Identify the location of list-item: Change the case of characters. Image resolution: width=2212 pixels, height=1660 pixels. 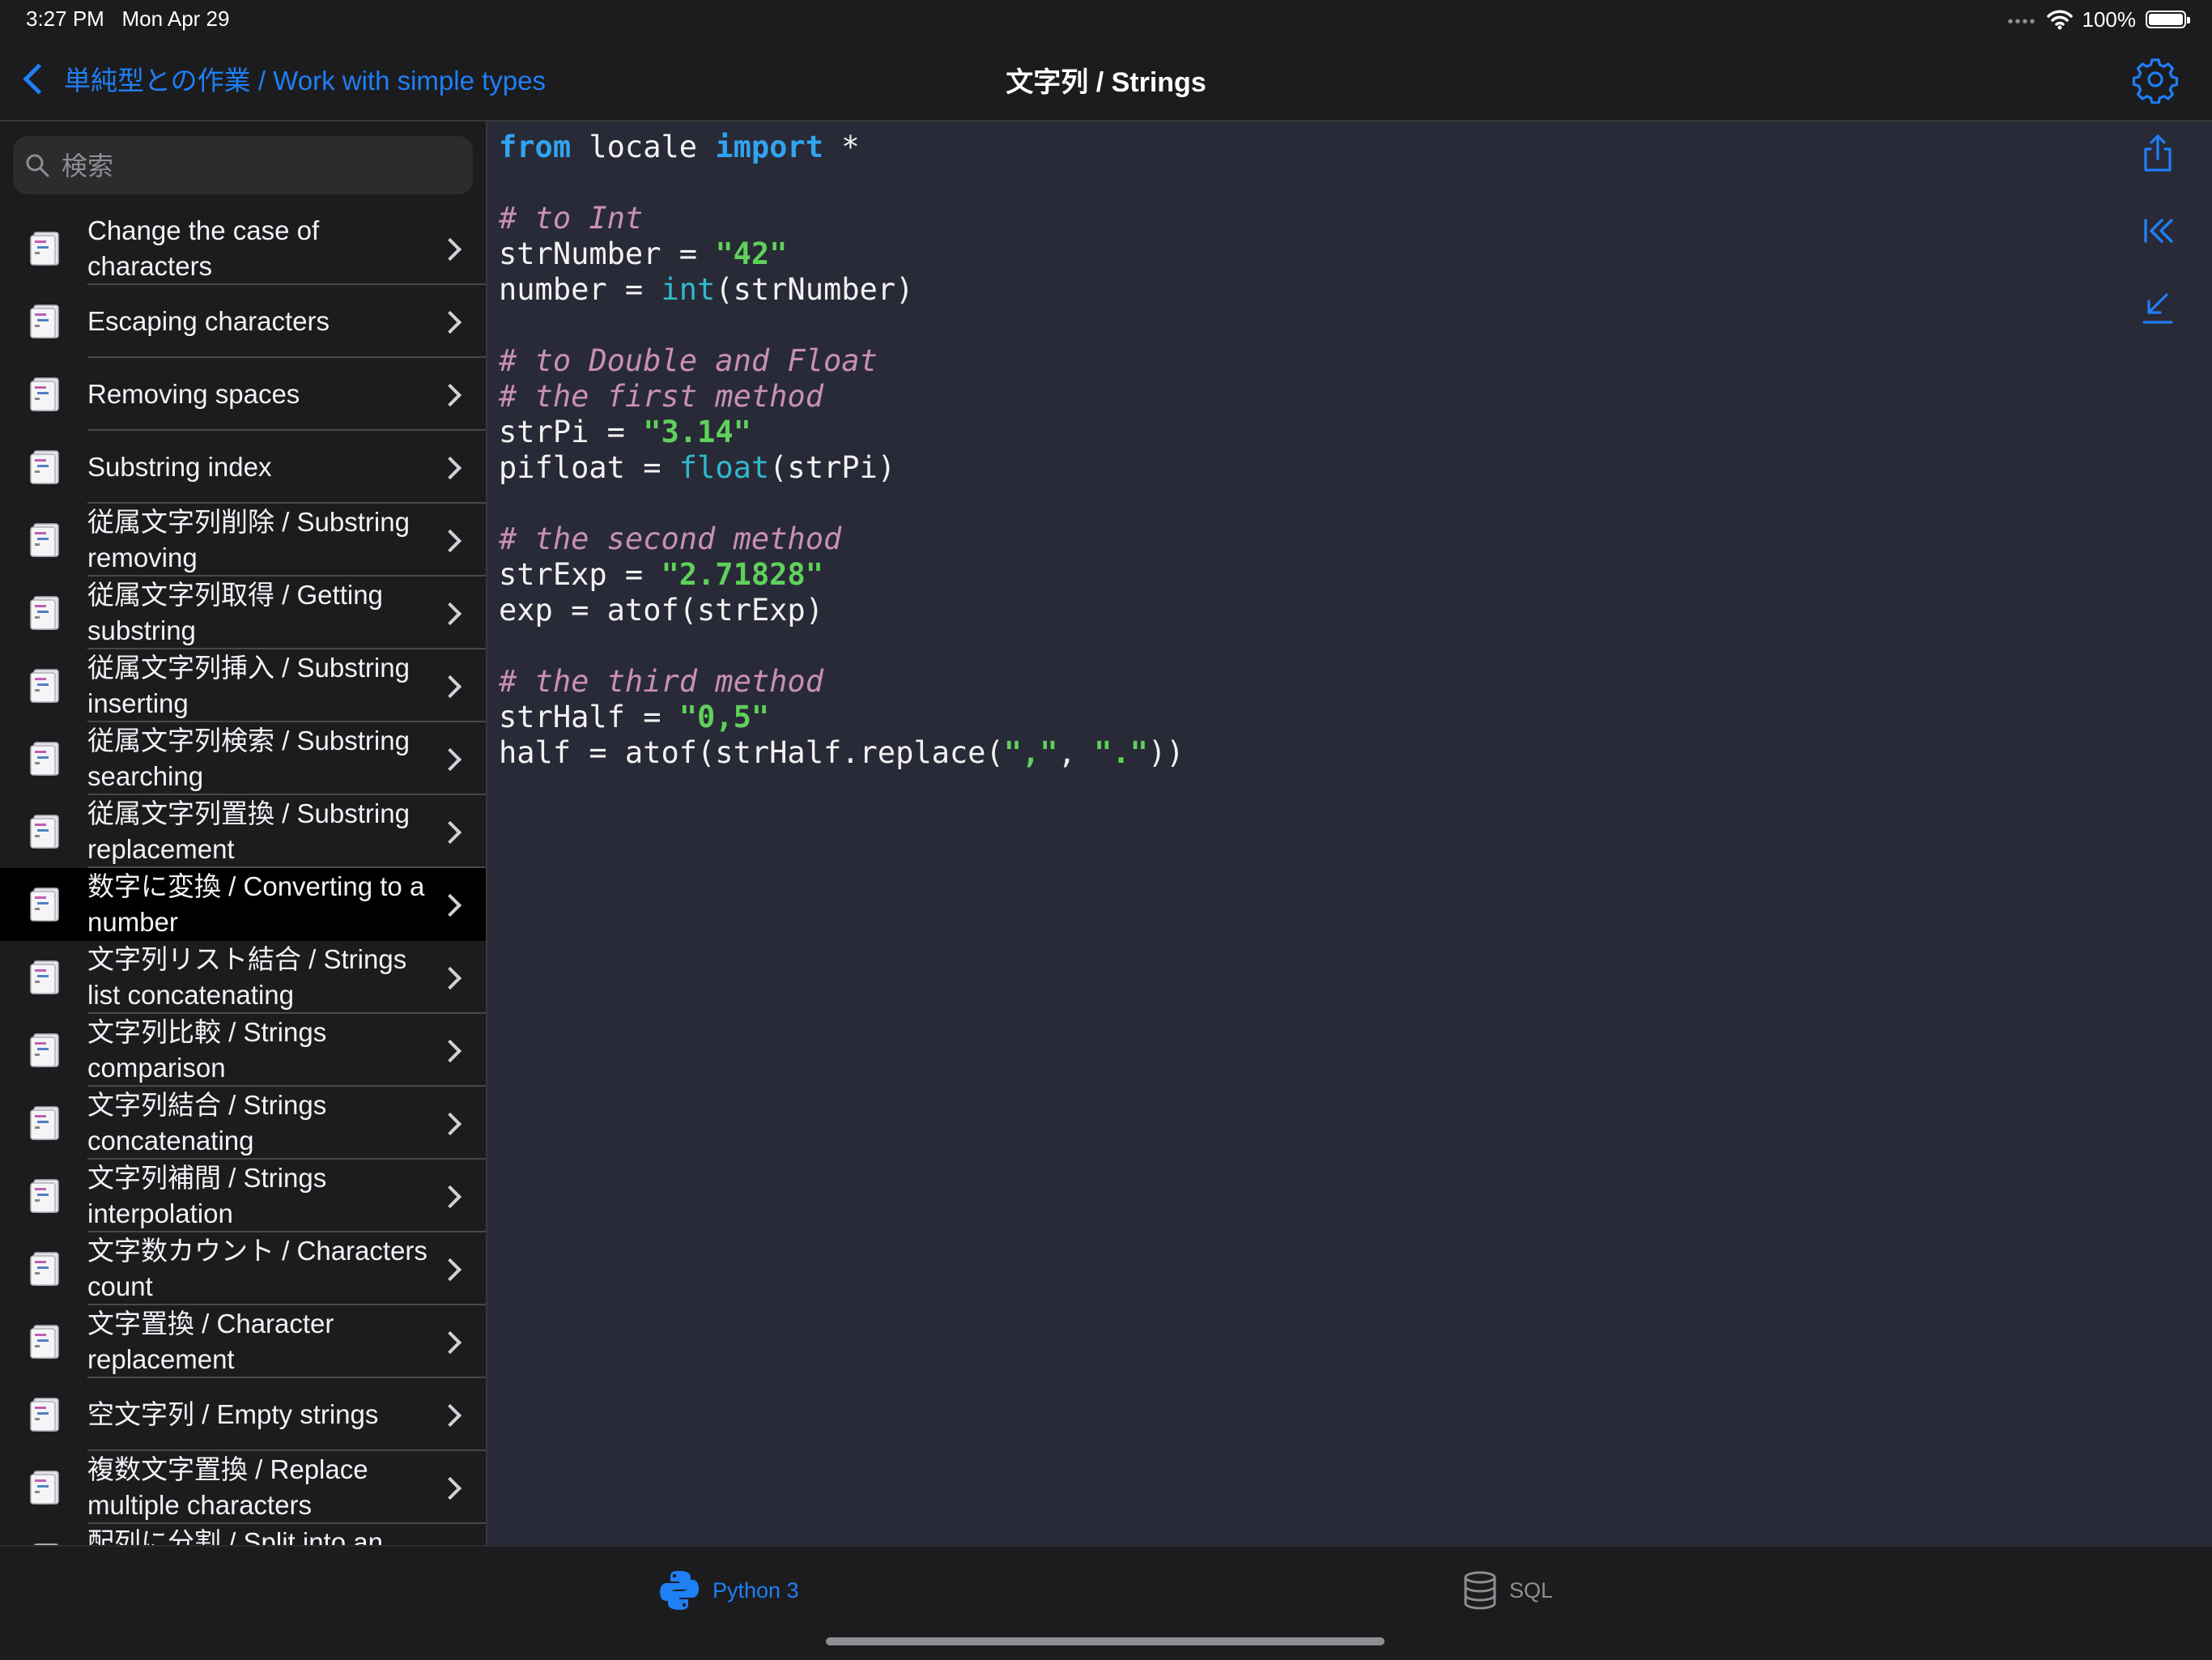
(243, 249).